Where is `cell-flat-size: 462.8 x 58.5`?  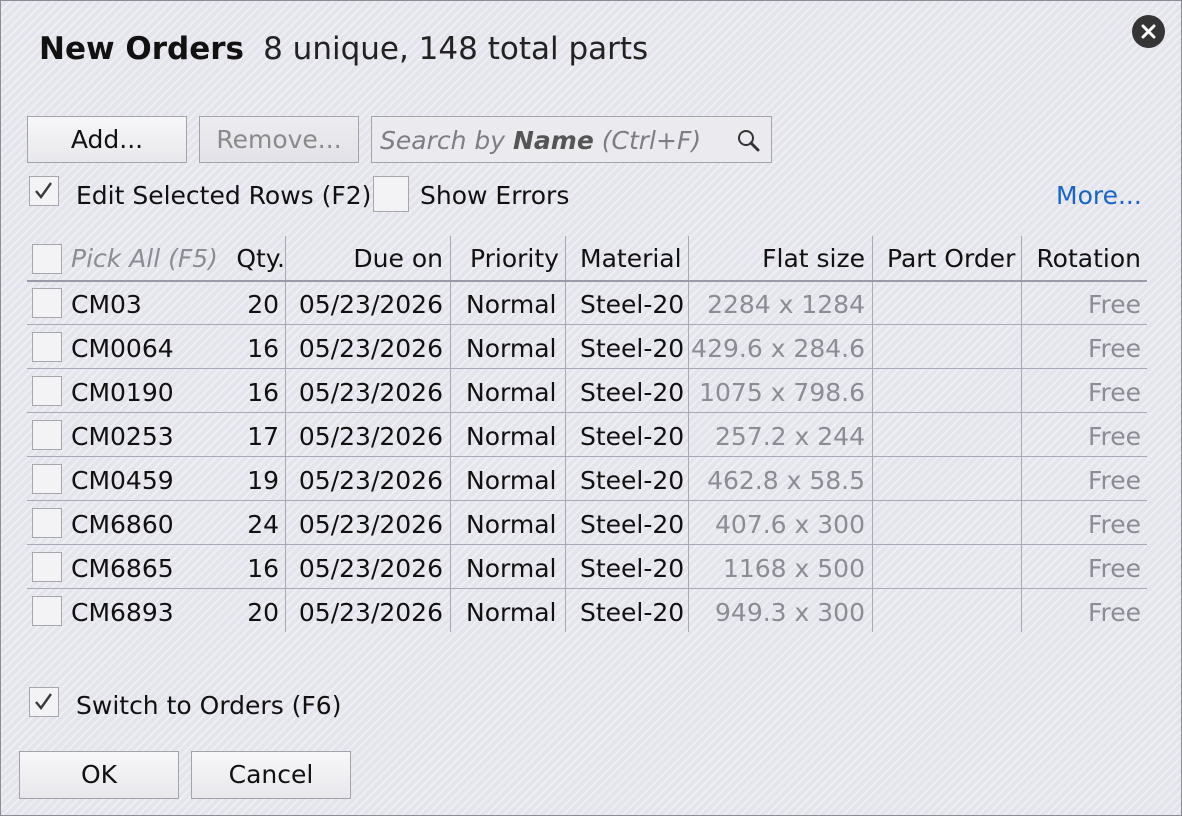 cell-flat-size: 462.8 x 58.5 is located at coordinates (786, 480).